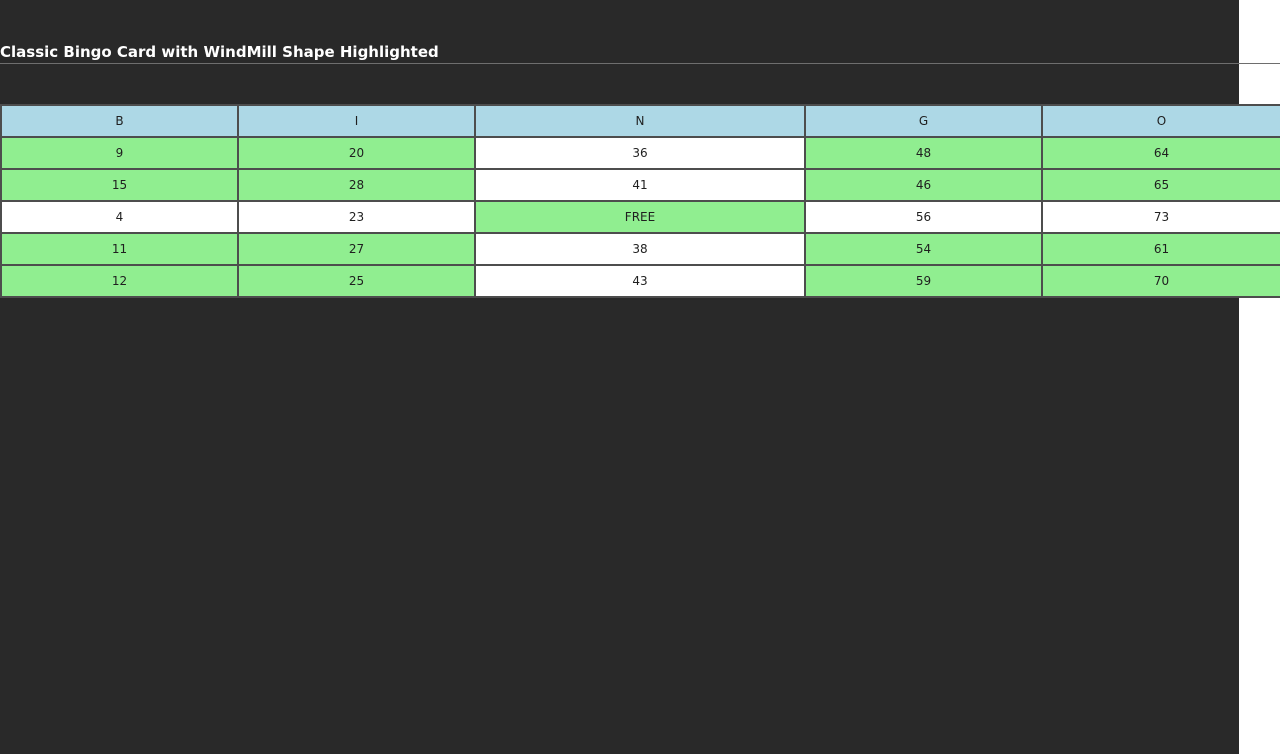  What do you see at coordinates (923, 121) in the screenshot?
I see `column-header-g: G` at bounding box center [923, 121].